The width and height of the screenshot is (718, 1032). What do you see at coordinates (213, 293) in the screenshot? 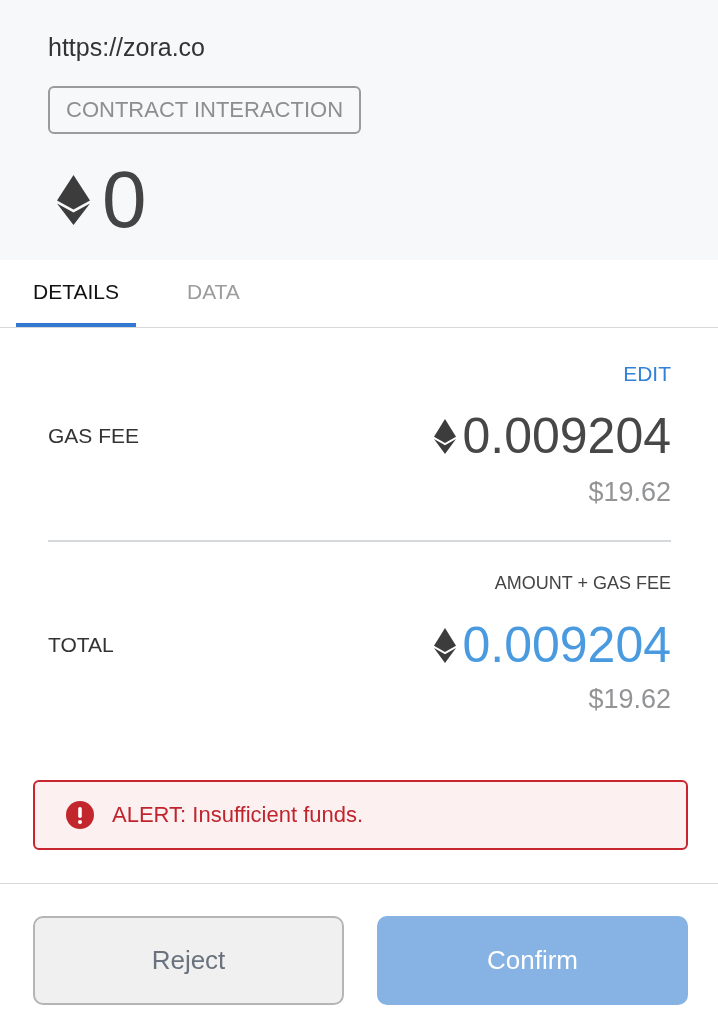
I see `tab: DATA` at bounding box center [213, 293].